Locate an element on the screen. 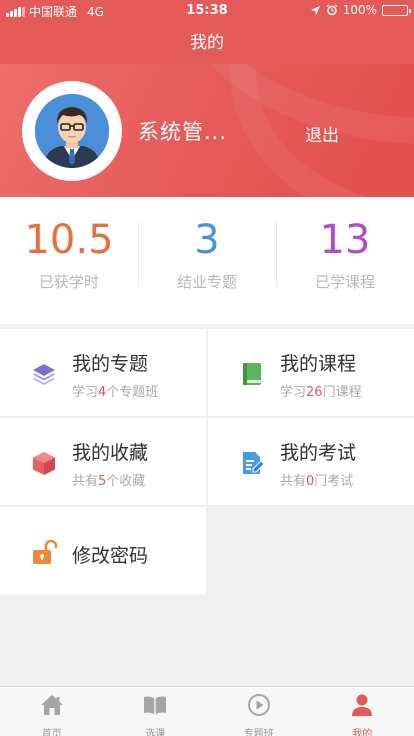 Image resolution: width=414 pixels, height=736 pixels. tab-label: 专题班 is located at coordinates (258, 732).